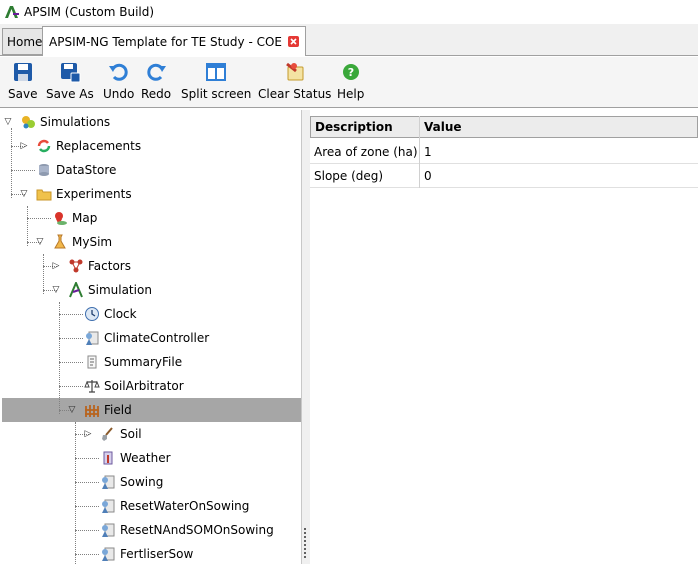  Describe the element at coordinates (306, 337) in the screenshot. I see `panel-splitter` at that location.